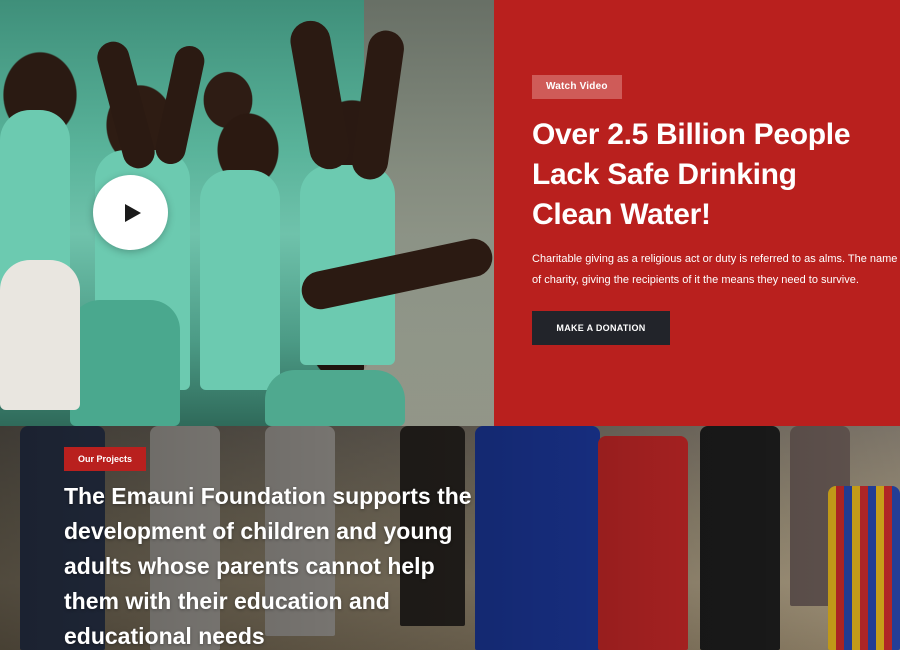 This screenshot has height=650, width=900. I want to click on hero-title-line: Over 2.5 Billion People, so click(691, 134).